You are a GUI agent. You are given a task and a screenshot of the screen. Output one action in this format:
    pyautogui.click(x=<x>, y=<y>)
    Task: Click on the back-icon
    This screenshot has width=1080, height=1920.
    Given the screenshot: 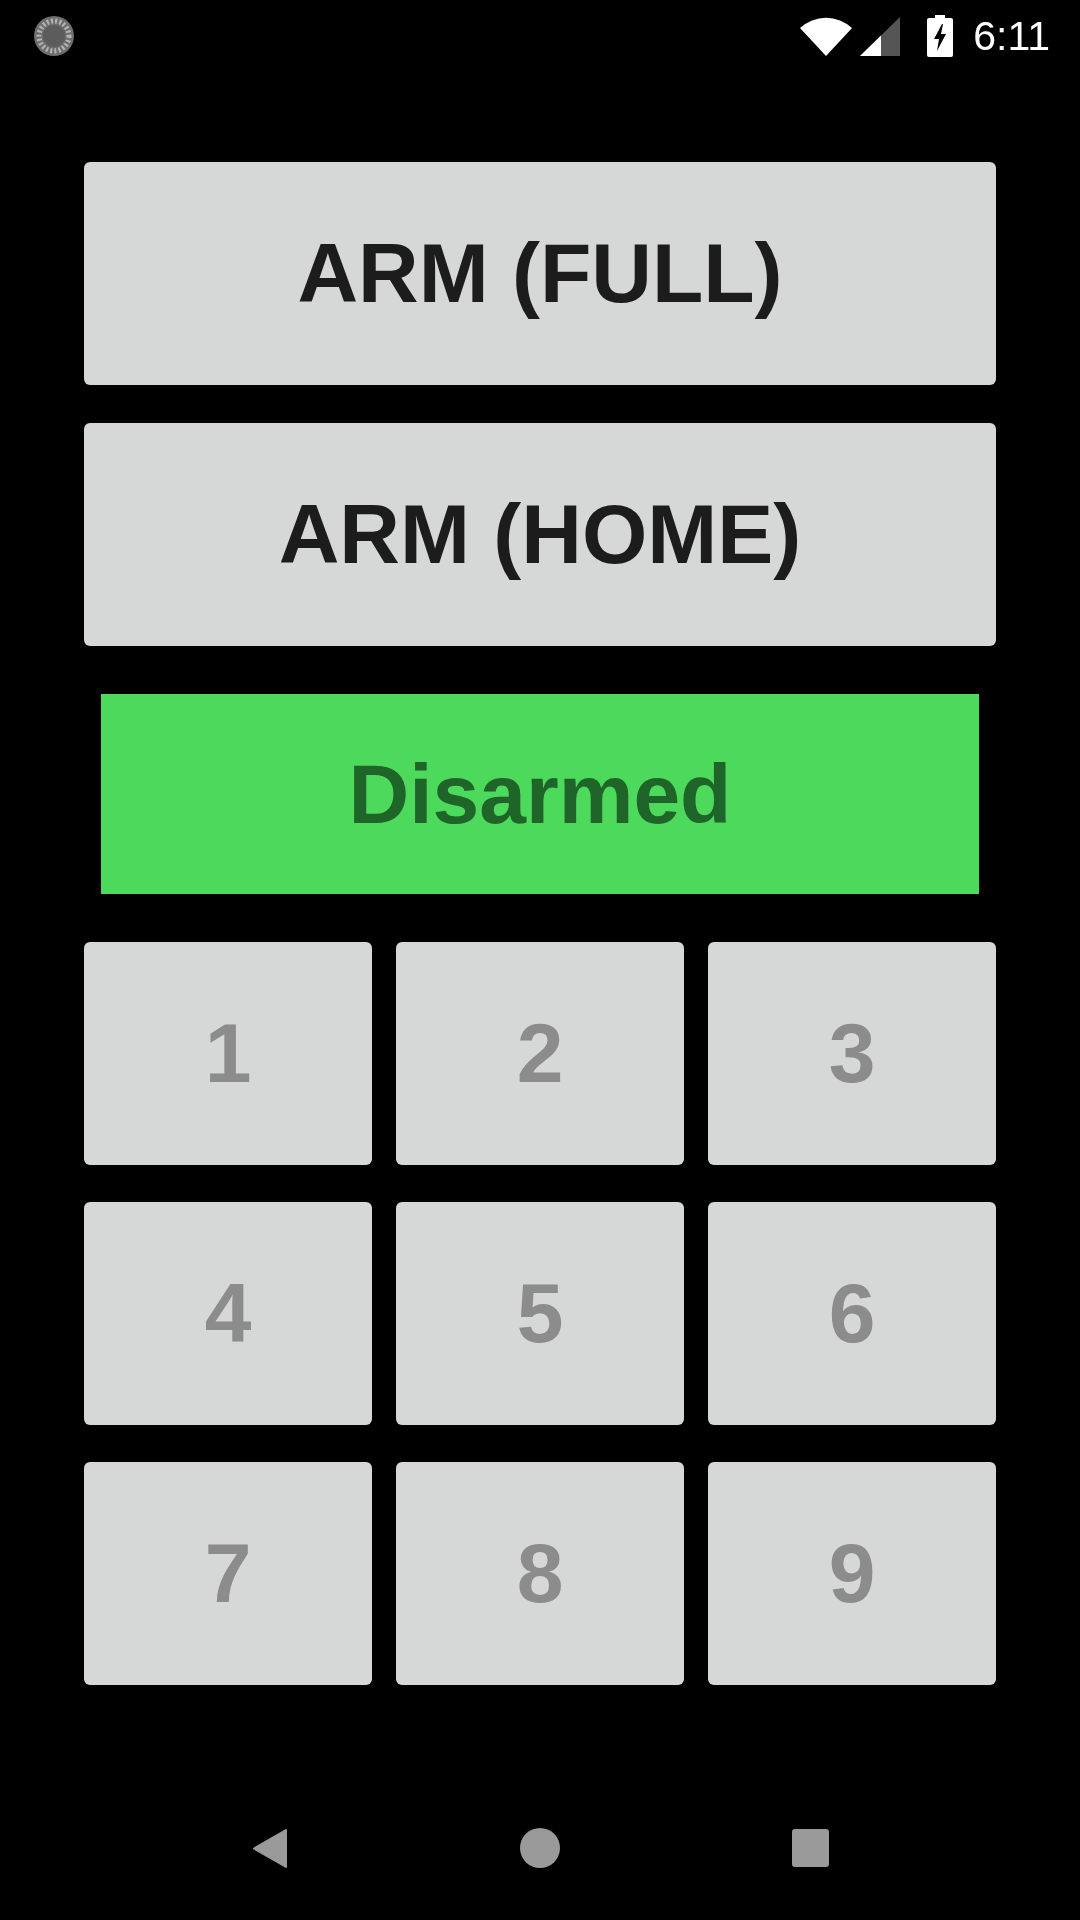 What is the action you would take?
    pyautogui.click(x=270, y=1848)
    